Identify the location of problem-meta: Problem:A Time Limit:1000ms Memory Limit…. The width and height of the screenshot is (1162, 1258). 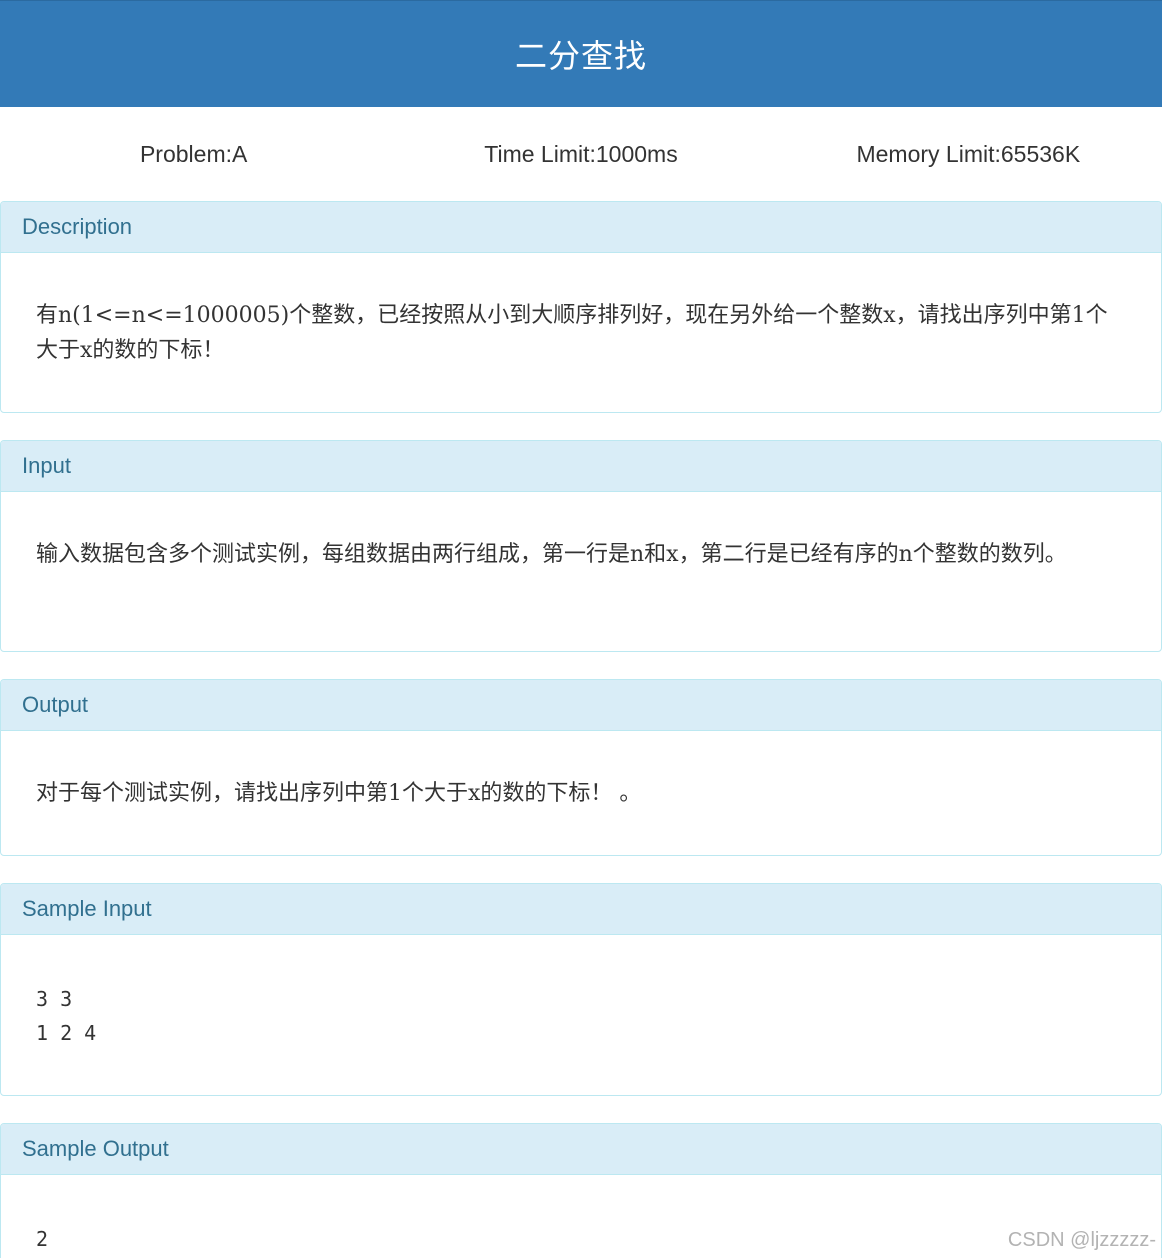
(581, 154).